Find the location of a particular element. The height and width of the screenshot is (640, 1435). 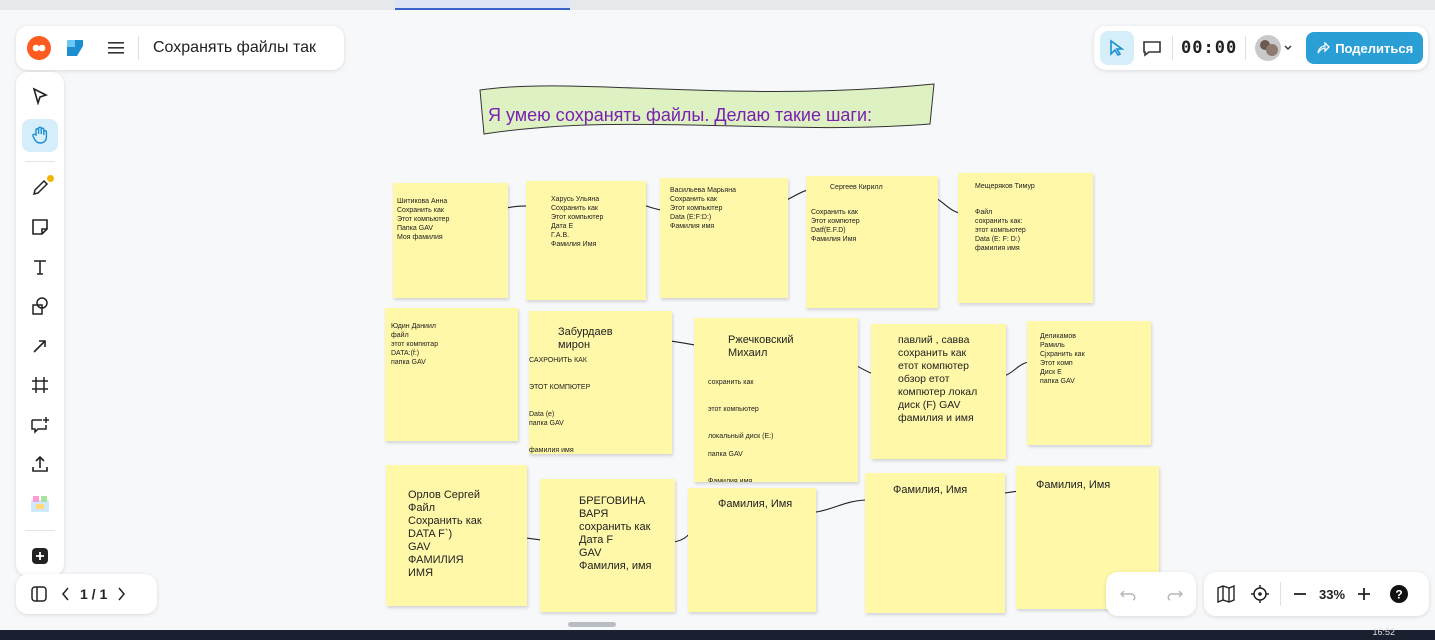

comment-plus-icon is located at coordinates (40, 425).